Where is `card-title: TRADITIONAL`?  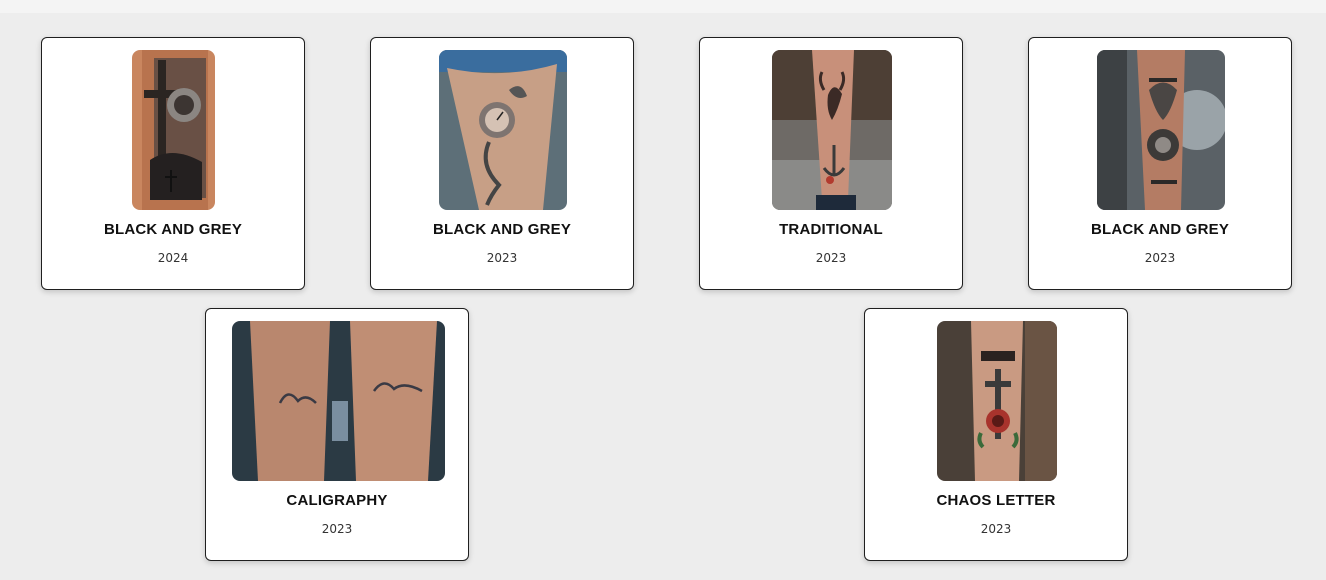 card-title: TRADITIONAL is located at coordinates (831, 229).